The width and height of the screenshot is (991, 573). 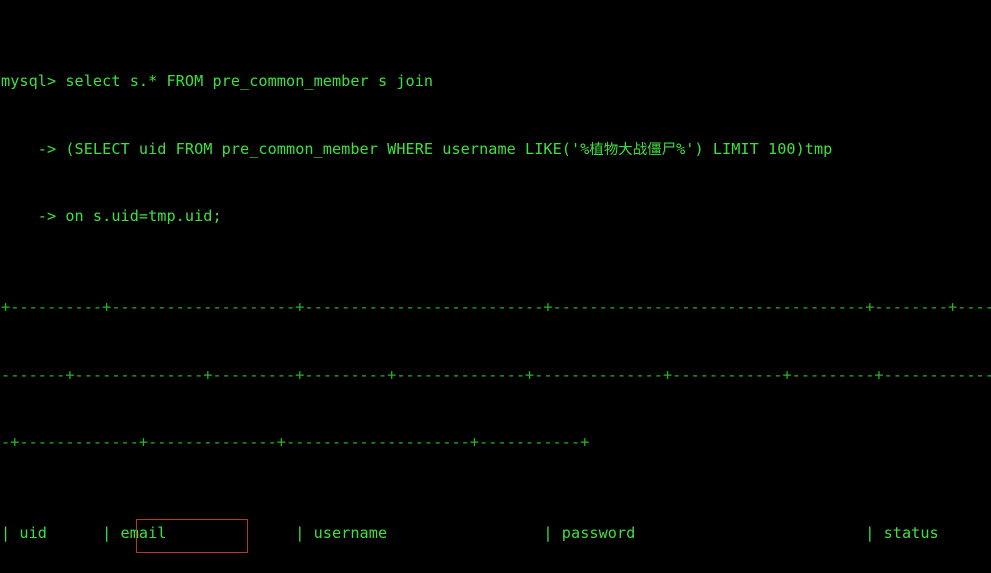 What do you see at coordinates (111, 216) in the screenshot?
I see `query-line-3: -> on s.uid=tmp.uid;` at bounding box center [111, 216].